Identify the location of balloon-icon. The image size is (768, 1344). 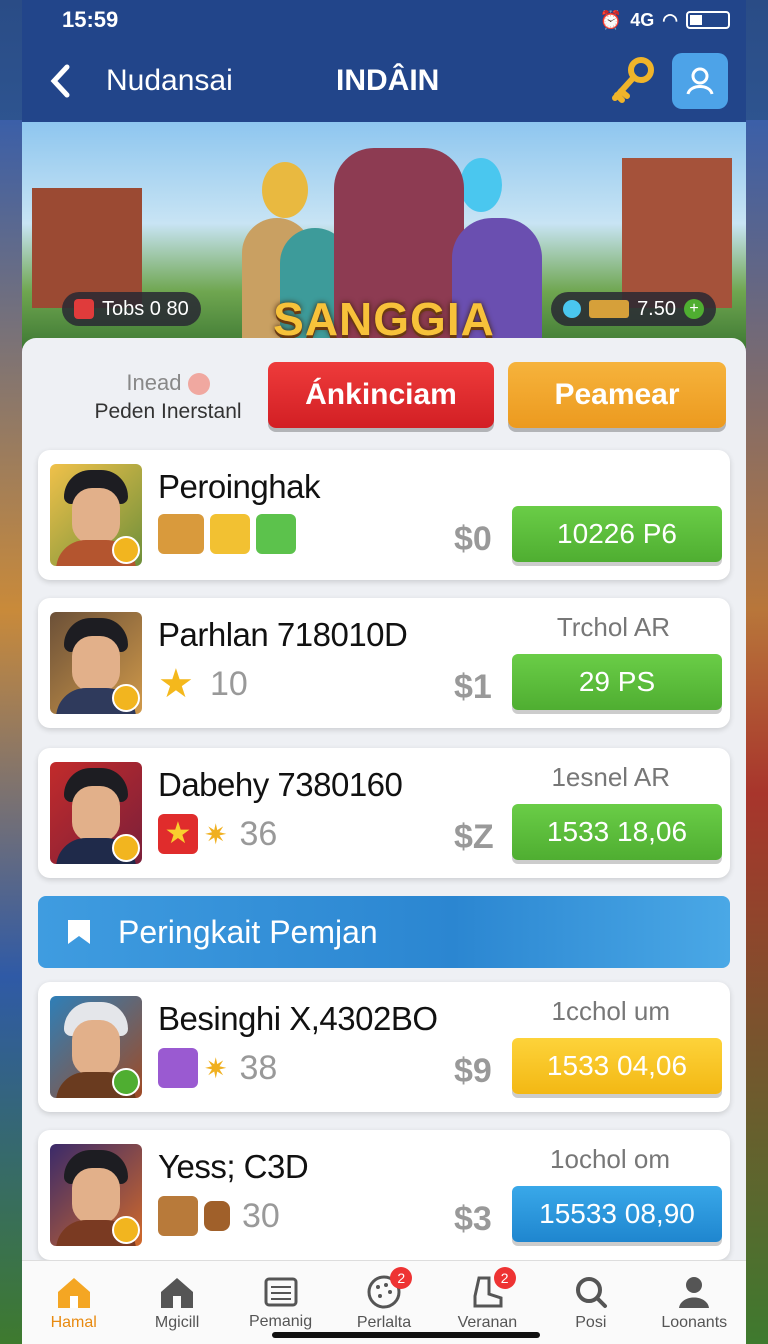
(285, 190).